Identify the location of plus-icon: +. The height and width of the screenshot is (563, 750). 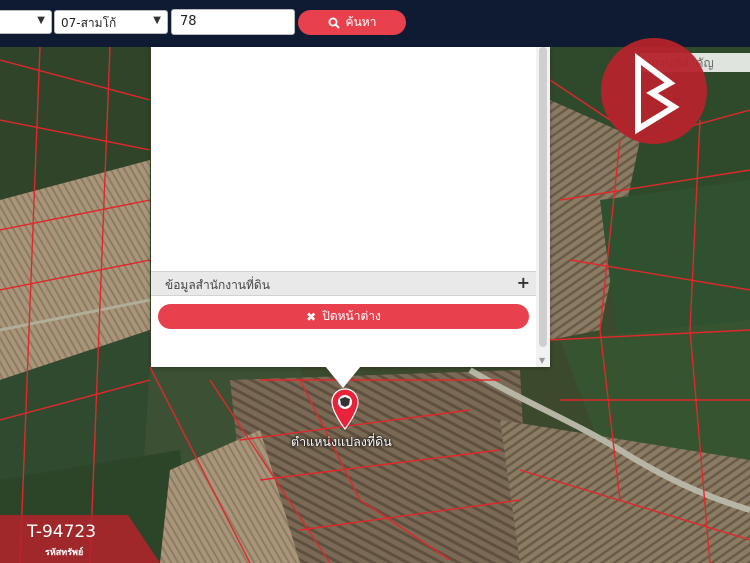
(523, 282).